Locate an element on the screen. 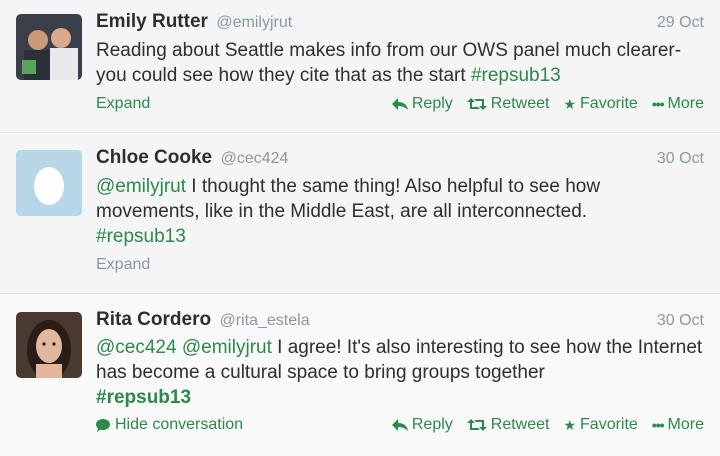  tweet-header: Rita Cordero @rita_estela is located at coordinates (203, 320).